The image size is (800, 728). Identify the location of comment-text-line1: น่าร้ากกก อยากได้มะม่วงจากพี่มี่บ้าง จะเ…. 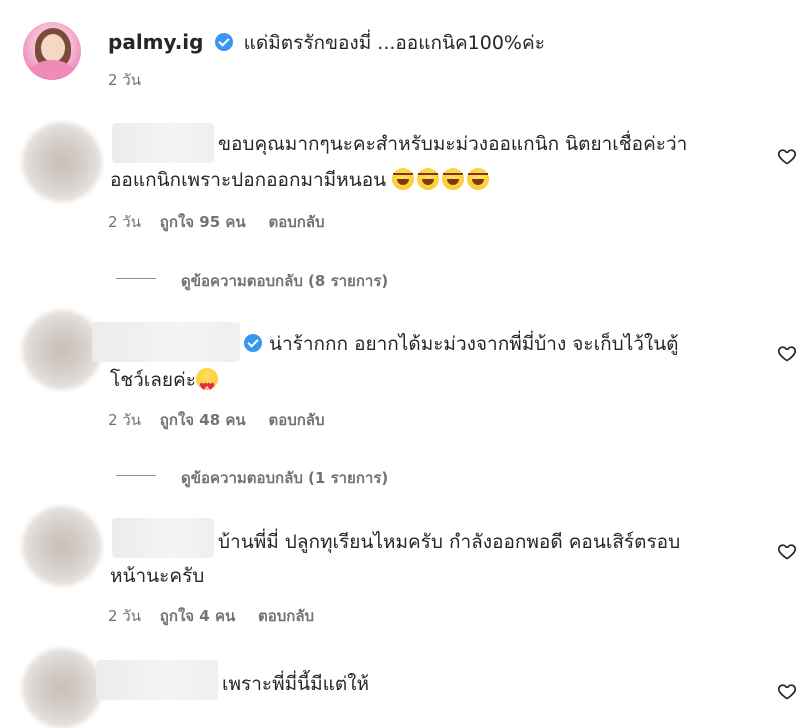
(474, 344).